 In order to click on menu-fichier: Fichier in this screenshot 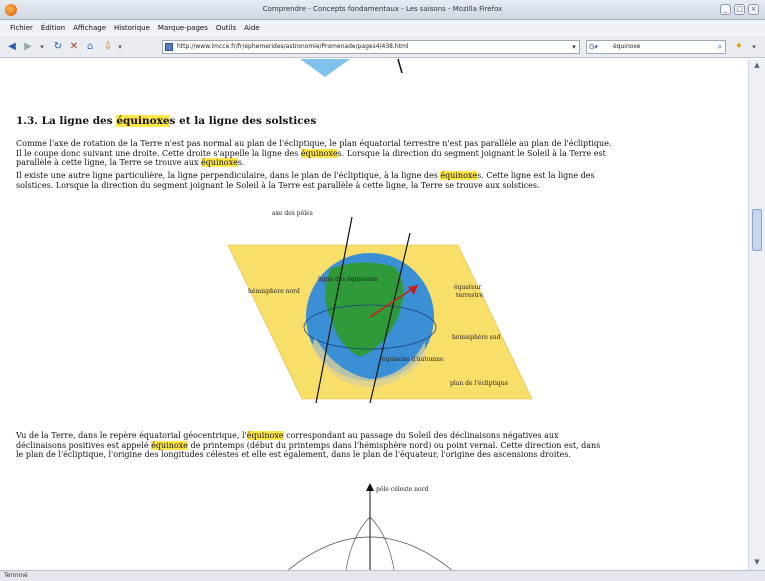, I will do `click(21, 28)`.